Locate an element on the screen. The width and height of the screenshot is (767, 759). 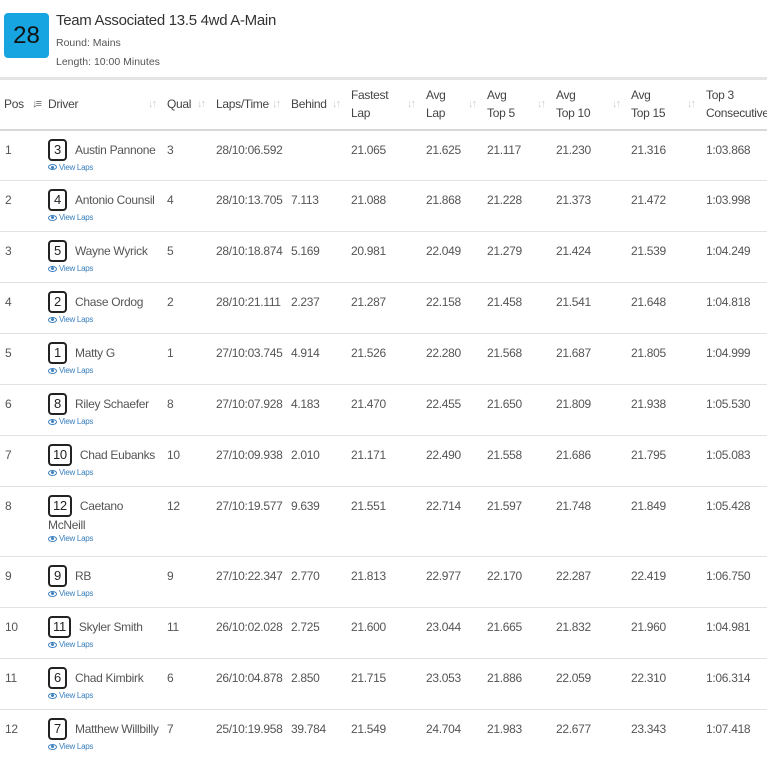
driver-name: Matthew Willbilly is located at coordinates (117, 729).